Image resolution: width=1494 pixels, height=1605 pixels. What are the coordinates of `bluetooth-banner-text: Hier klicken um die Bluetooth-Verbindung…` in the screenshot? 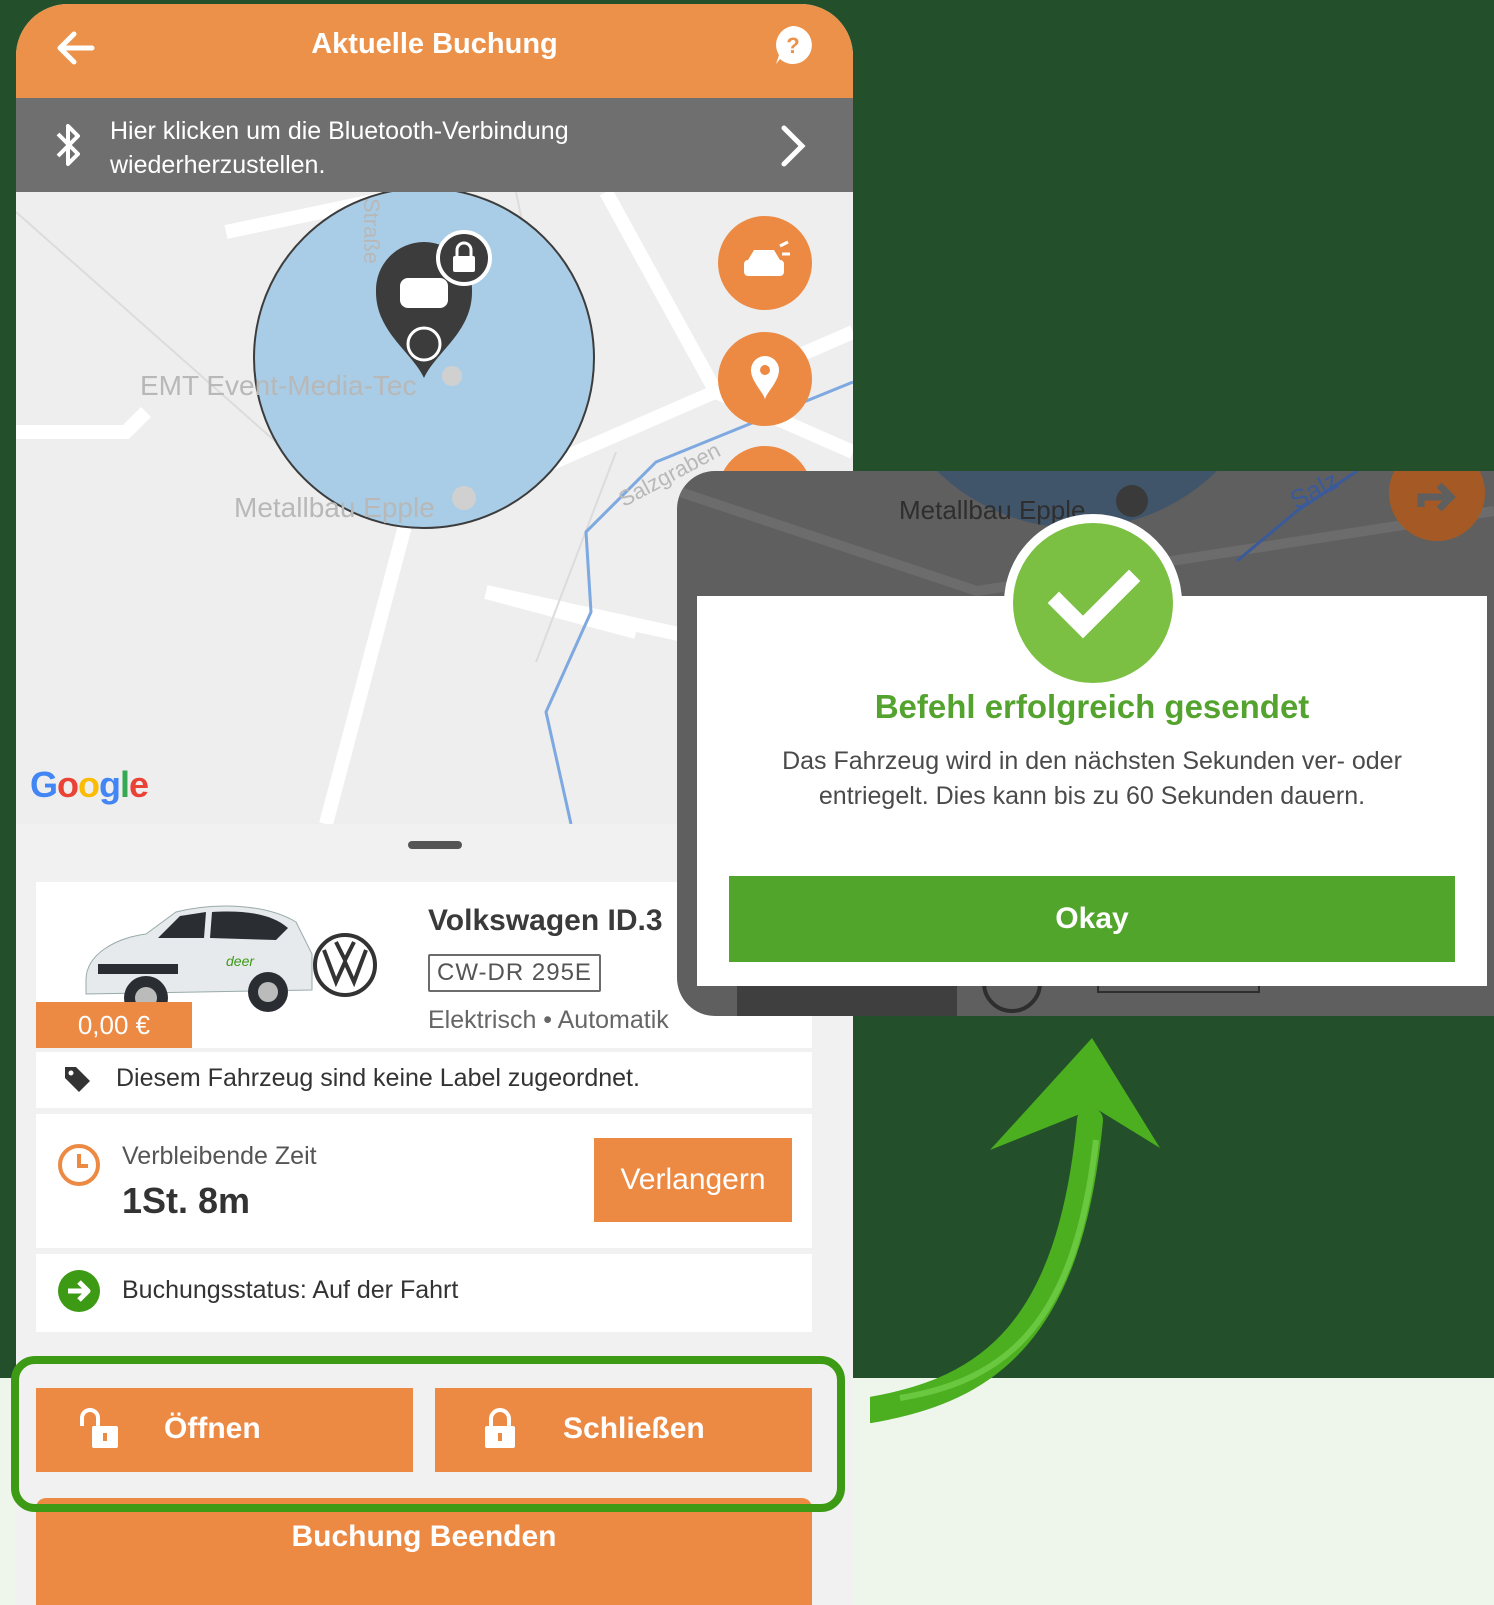 It's located at (339, 148).